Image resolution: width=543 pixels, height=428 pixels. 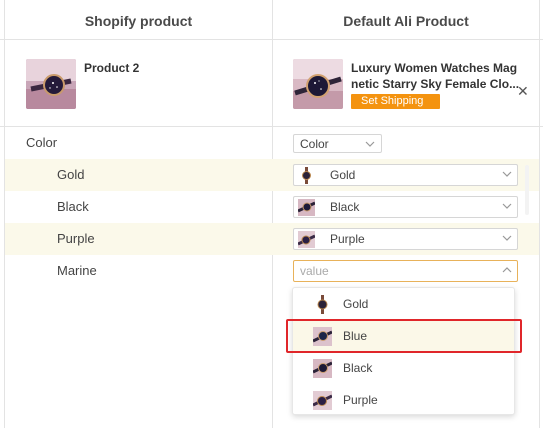 I want to click on variant-select-value: Gold, so click(x=343, y=175).